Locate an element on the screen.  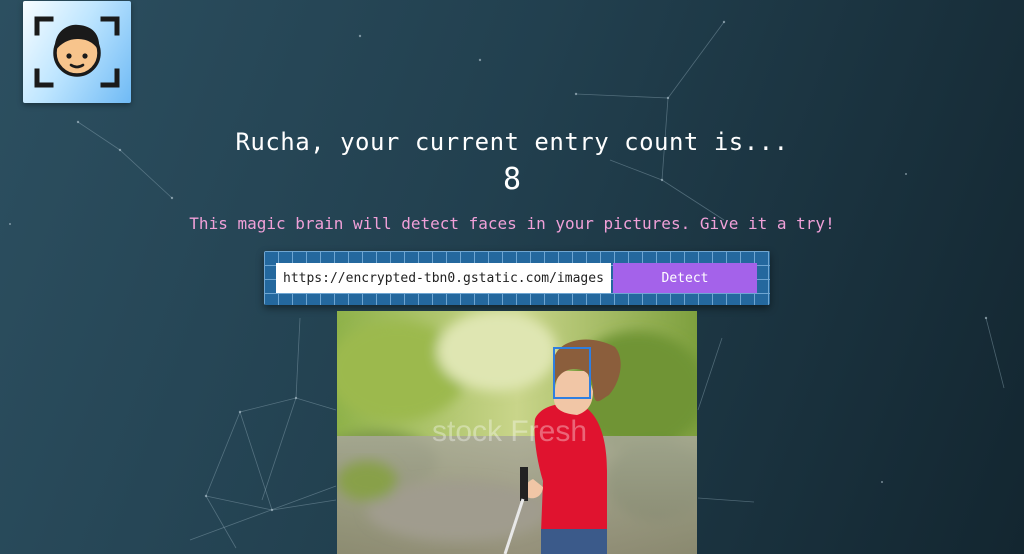
face-scan-icon is located at coordinates (77, 52).